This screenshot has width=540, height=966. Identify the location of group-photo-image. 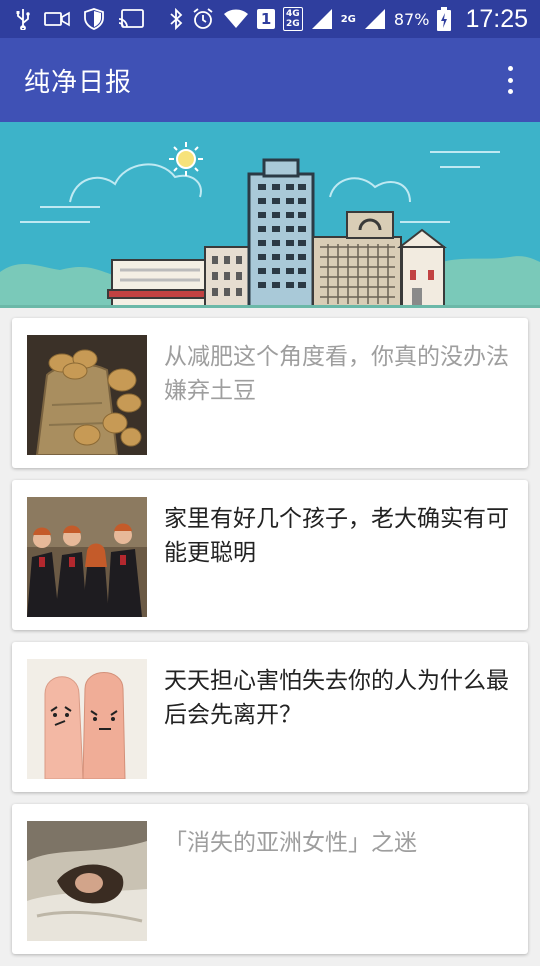
(87, 557).